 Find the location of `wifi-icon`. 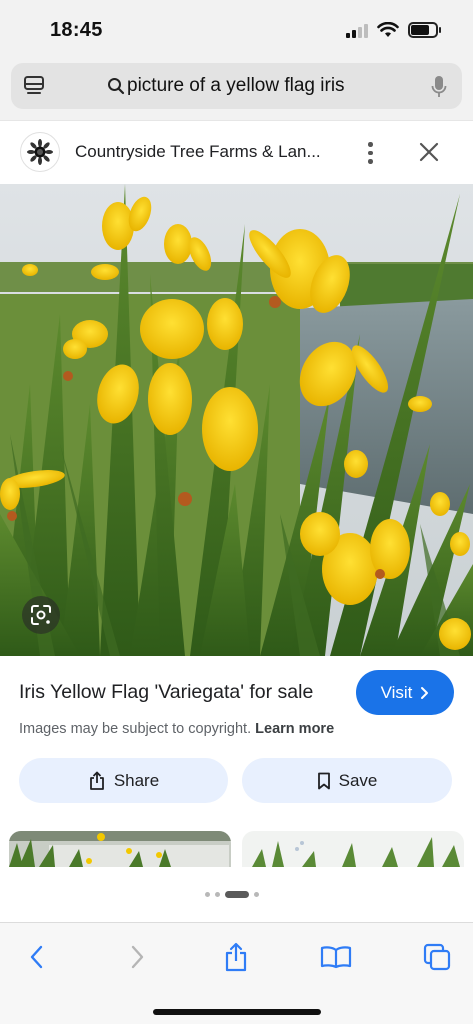

wifi-icon is located at coordinates (388, 29).